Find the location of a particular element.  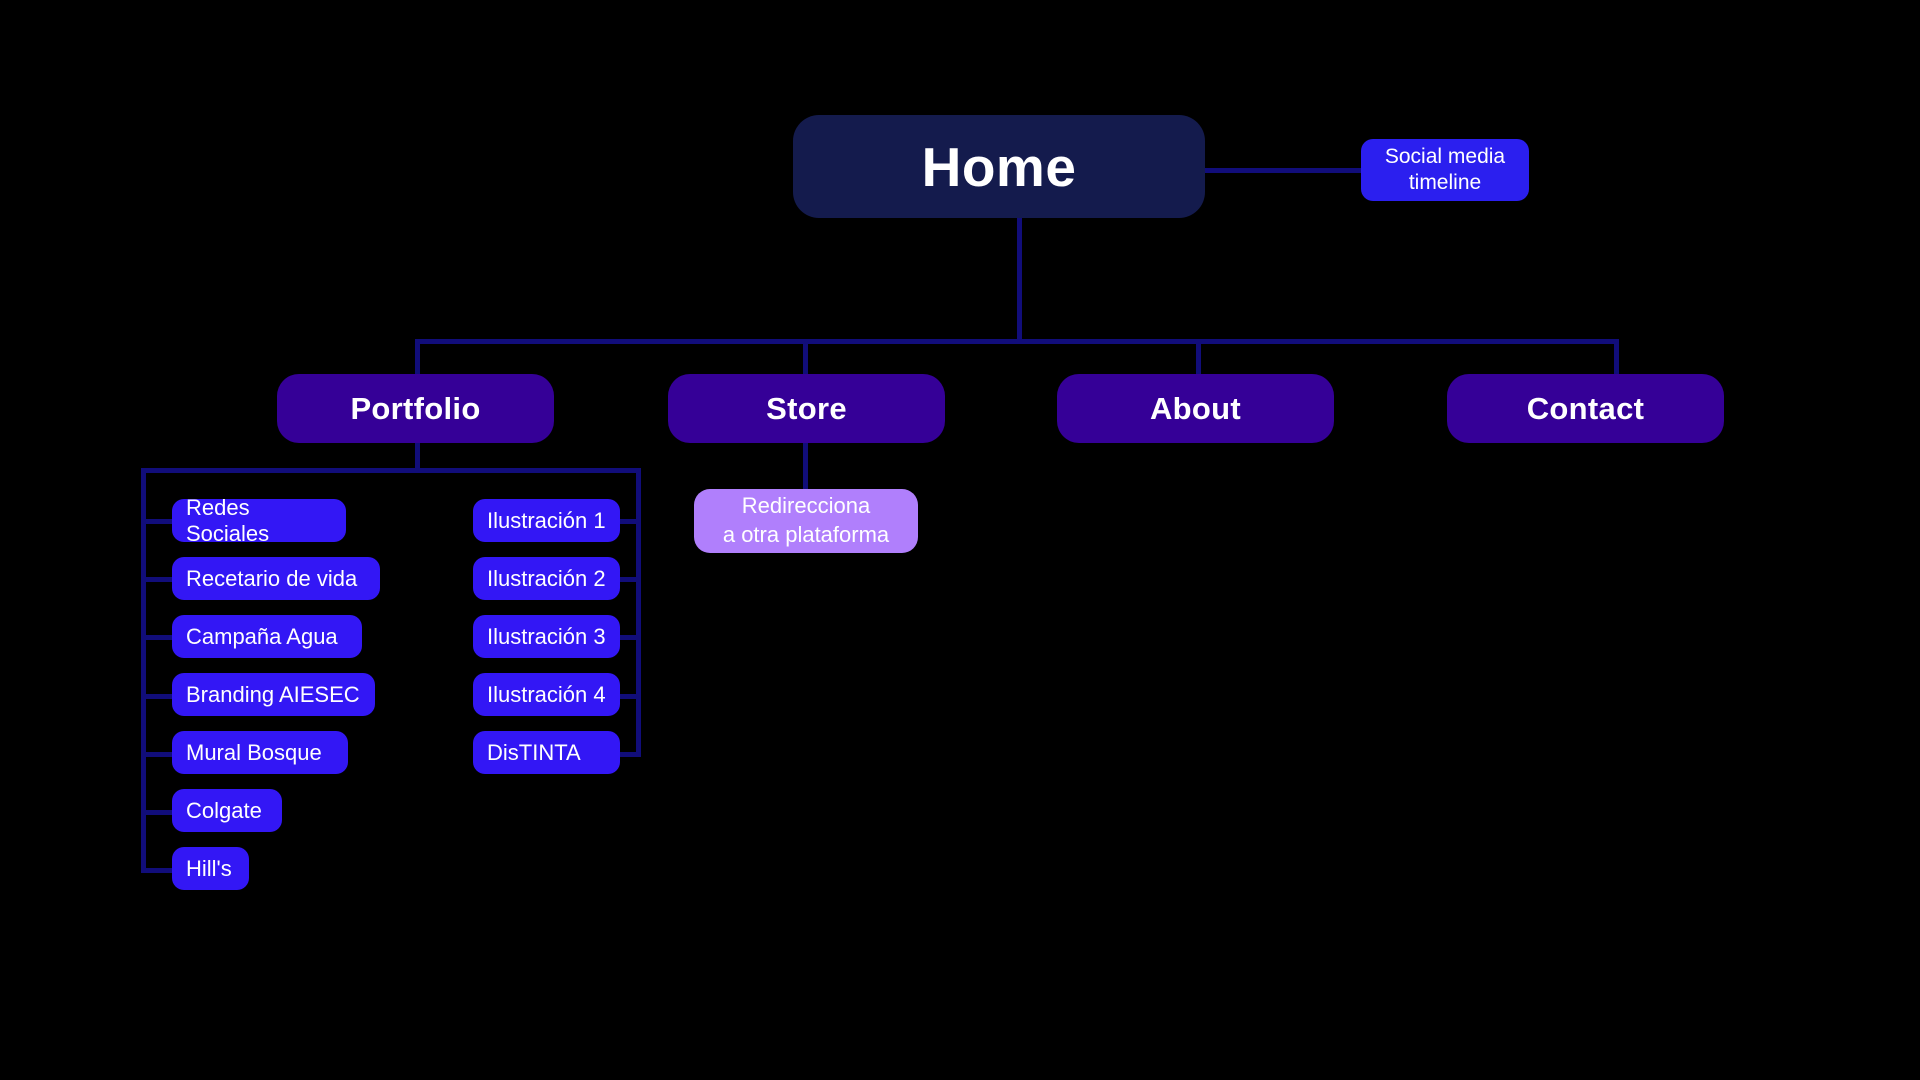

node-contact-label: Contact is located at coordinates (1585, 408).